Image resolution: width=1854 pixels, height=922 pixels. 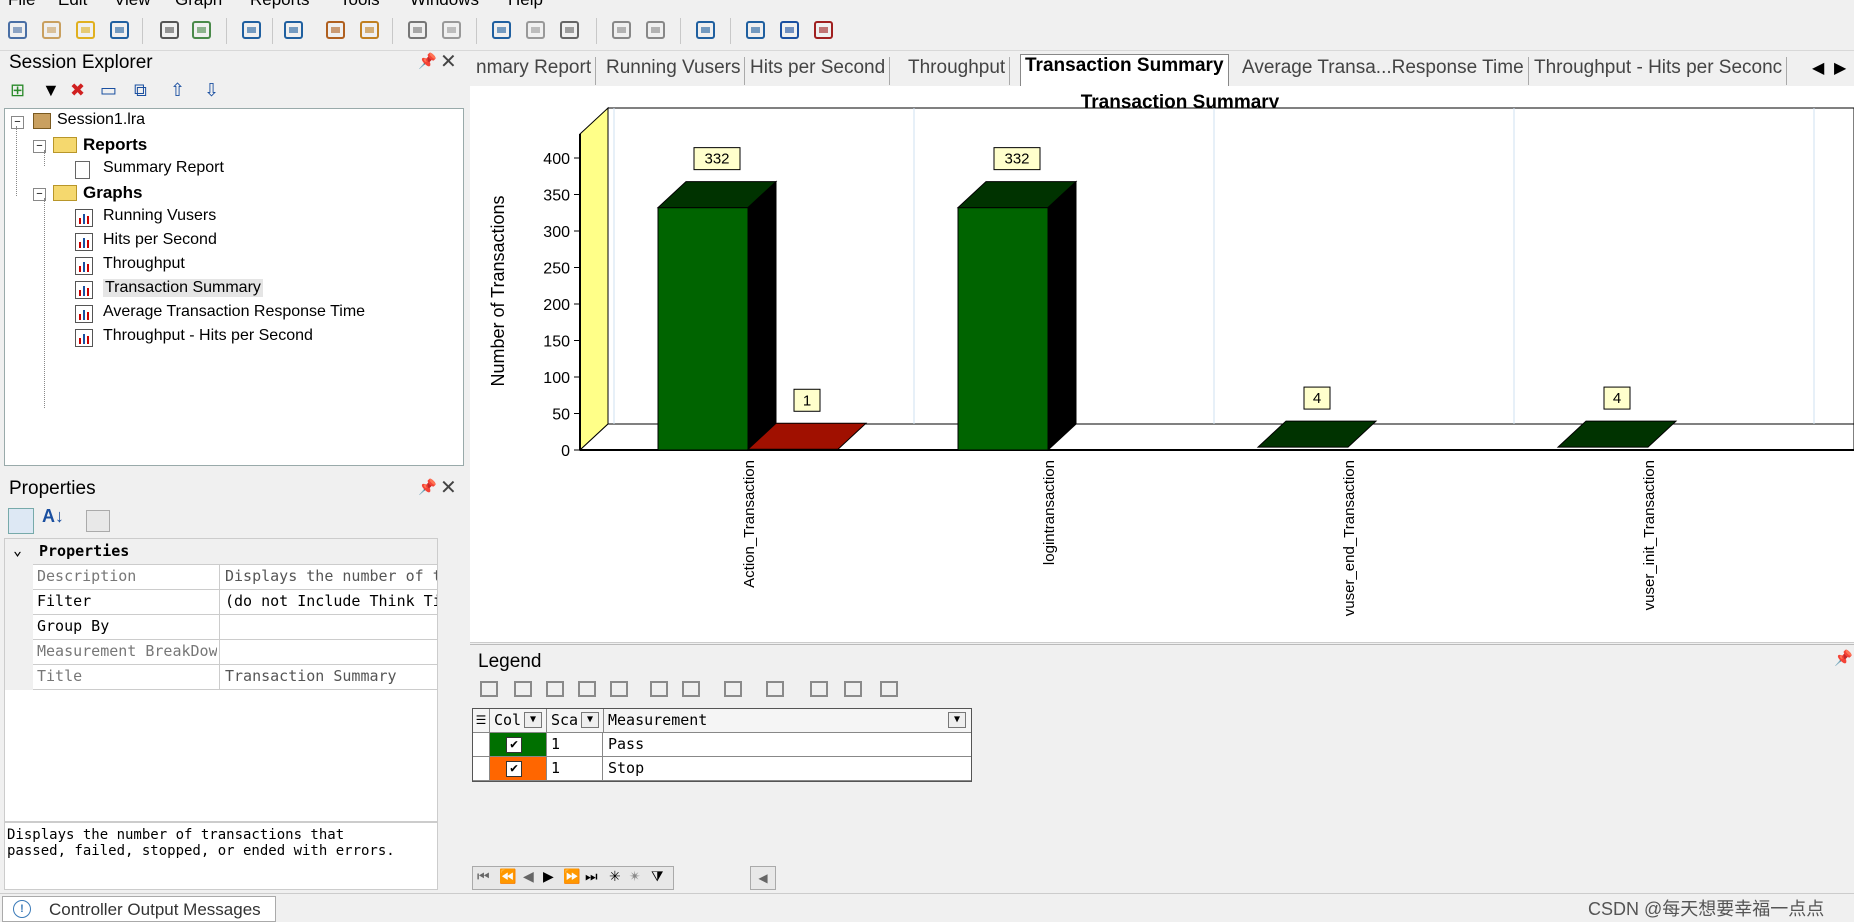 What do you see at coordinates (575, 720) in the screenshot?
I see `column-header-scale: Sca ▼` at bounding box center [575, 720].